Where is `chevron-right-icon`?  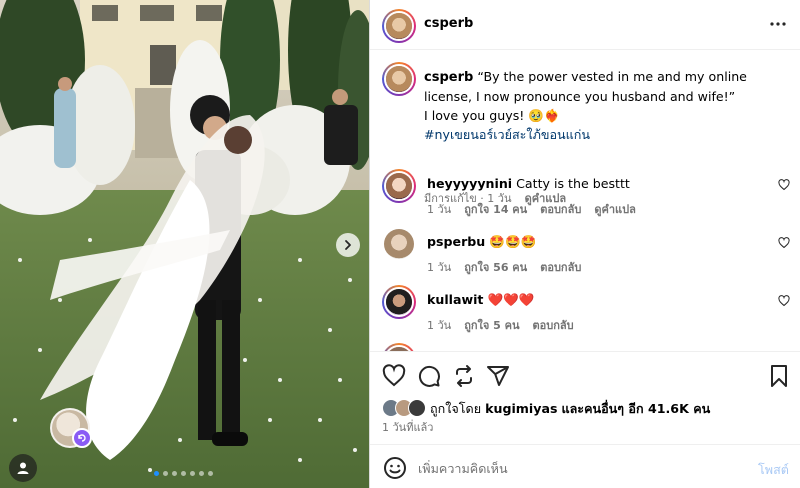 chevron-right-icon is located at coordinates (348, 245).